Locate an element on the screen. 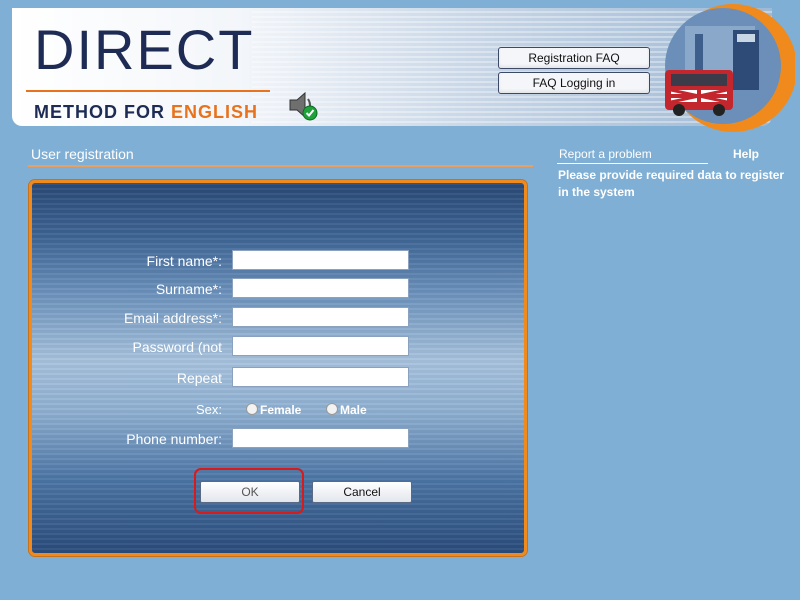 This screenshot has height=600, width=800. page-title: User registration is located at coordinates (82, 154).